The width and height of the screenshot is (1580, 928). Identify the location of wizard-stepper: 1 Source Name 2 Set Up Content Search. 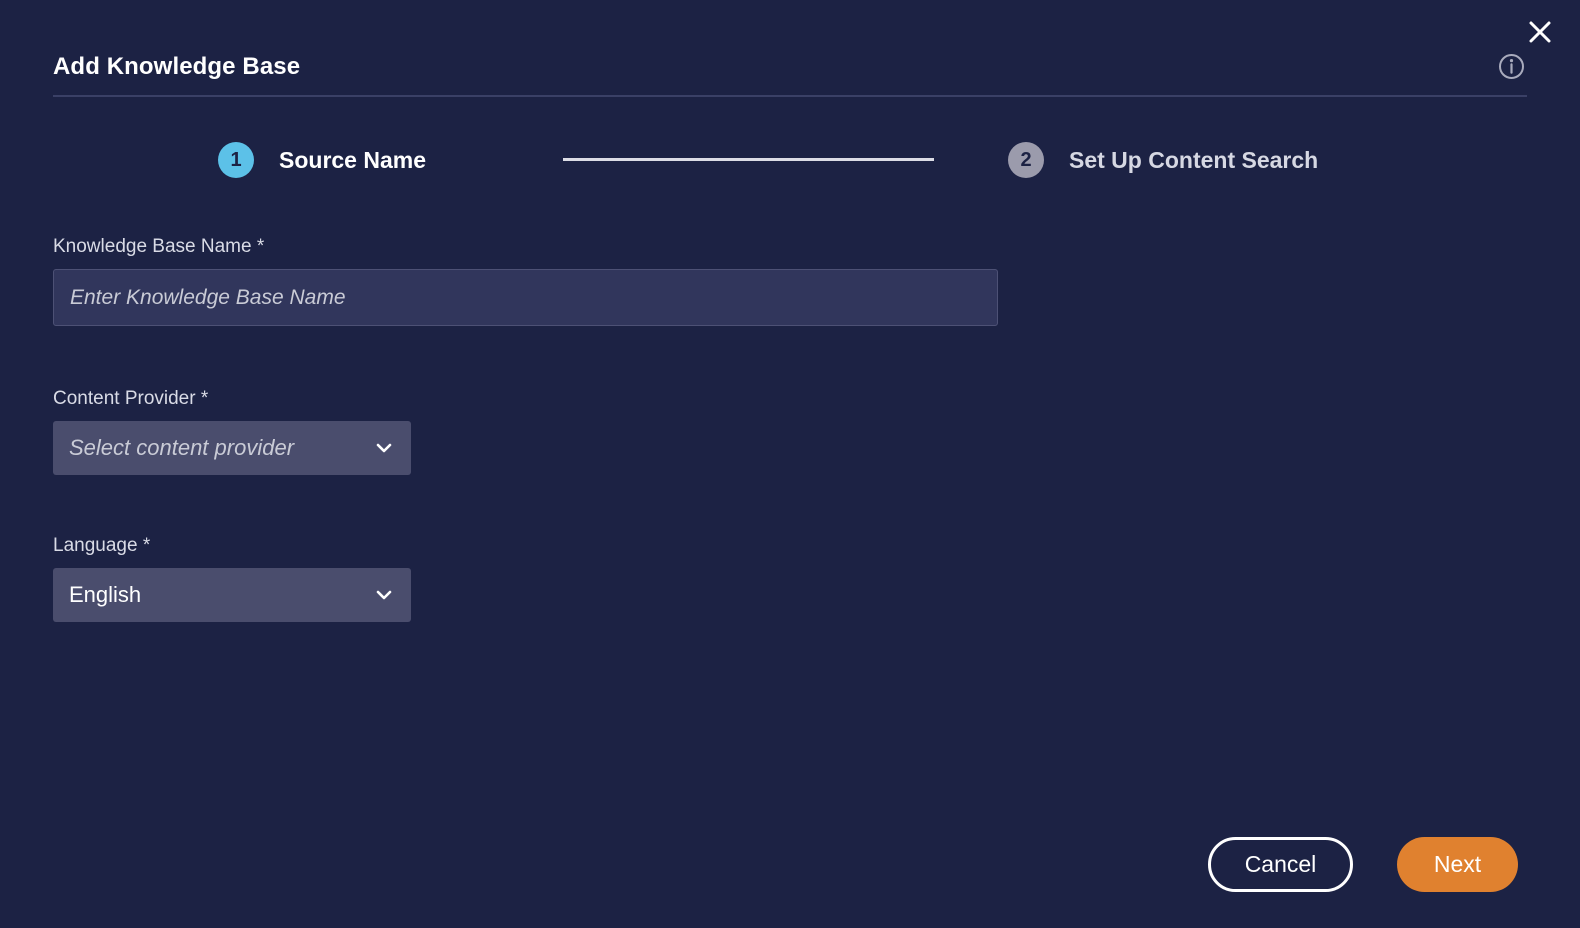
(790, 160).